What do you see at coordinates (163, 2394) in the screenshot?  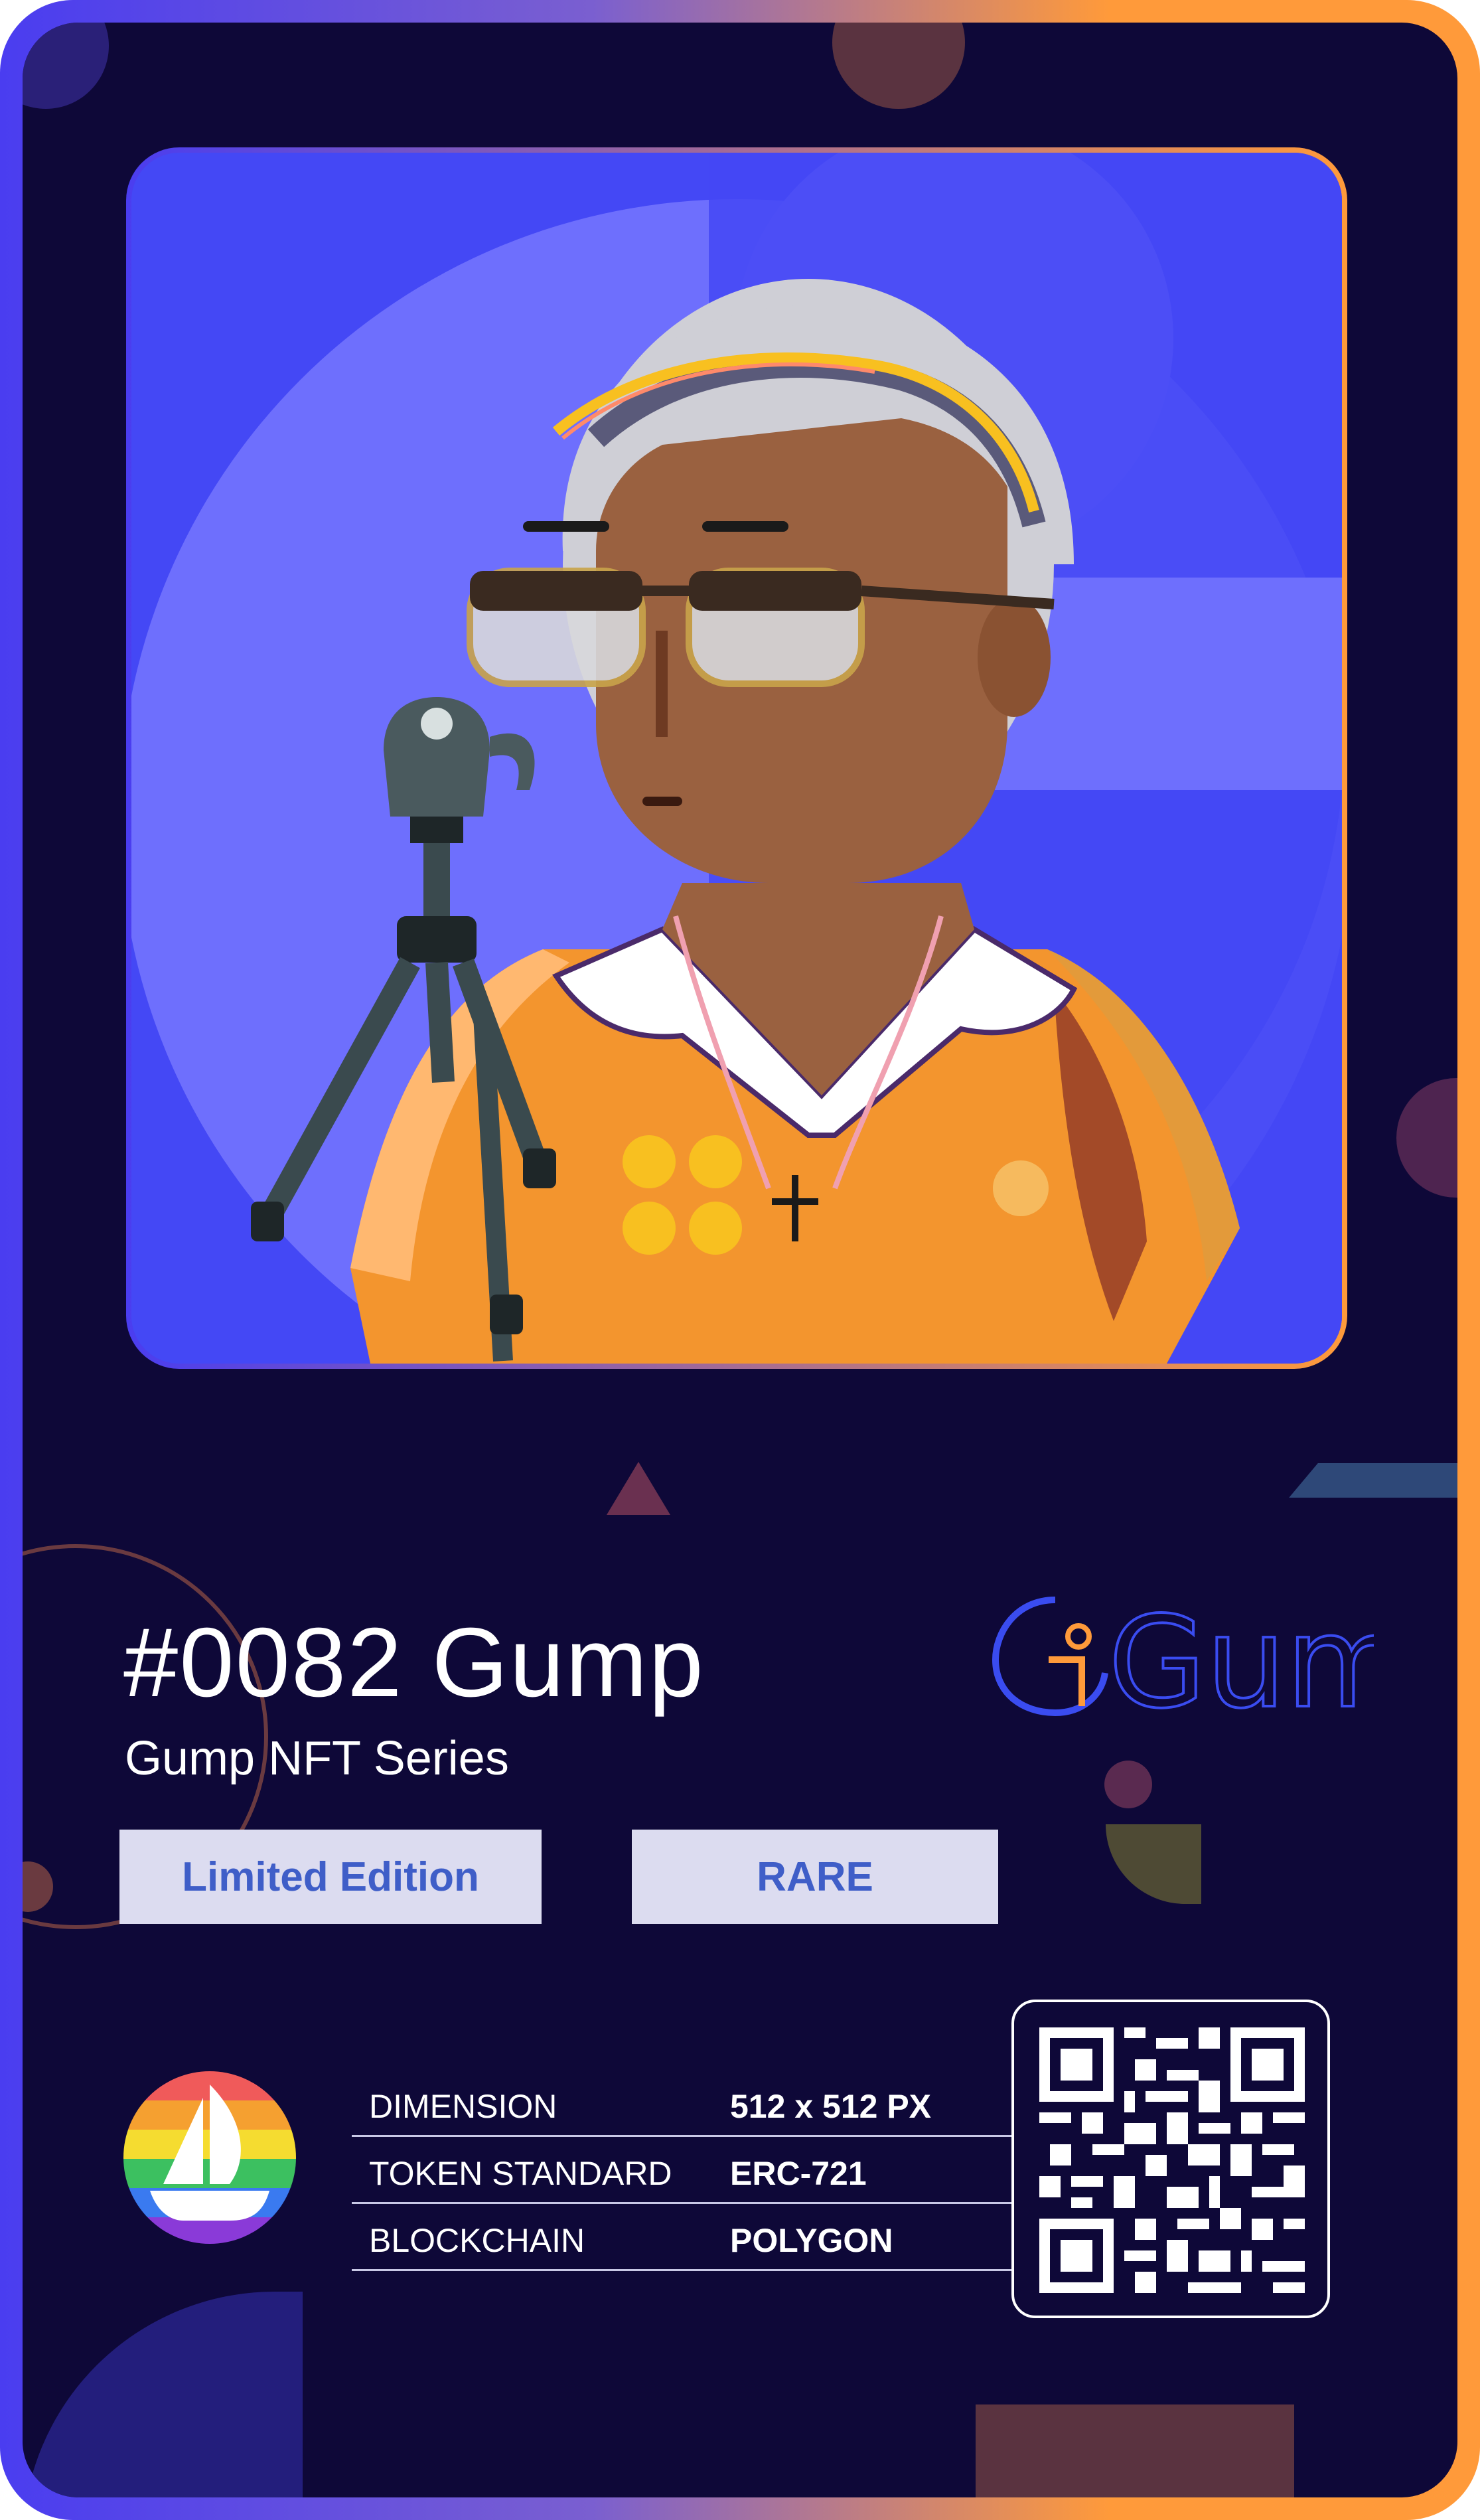 I see `deco-quarter-bottom-left` at bounding box center [163, 2394].